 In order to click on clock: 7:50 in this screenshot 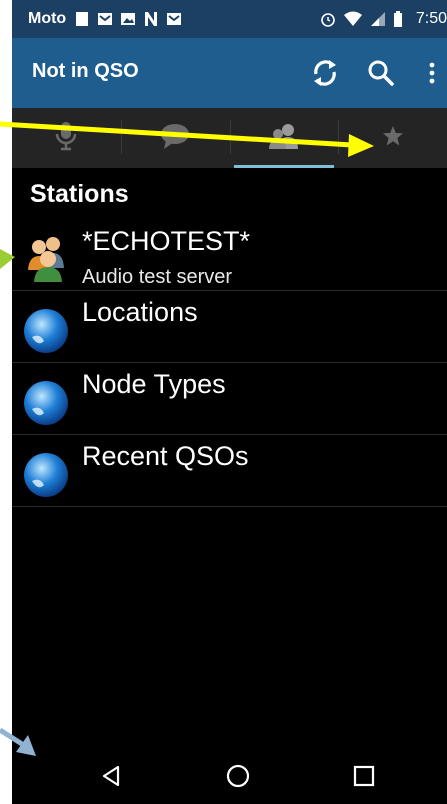, I will do `click(431, 18)`.